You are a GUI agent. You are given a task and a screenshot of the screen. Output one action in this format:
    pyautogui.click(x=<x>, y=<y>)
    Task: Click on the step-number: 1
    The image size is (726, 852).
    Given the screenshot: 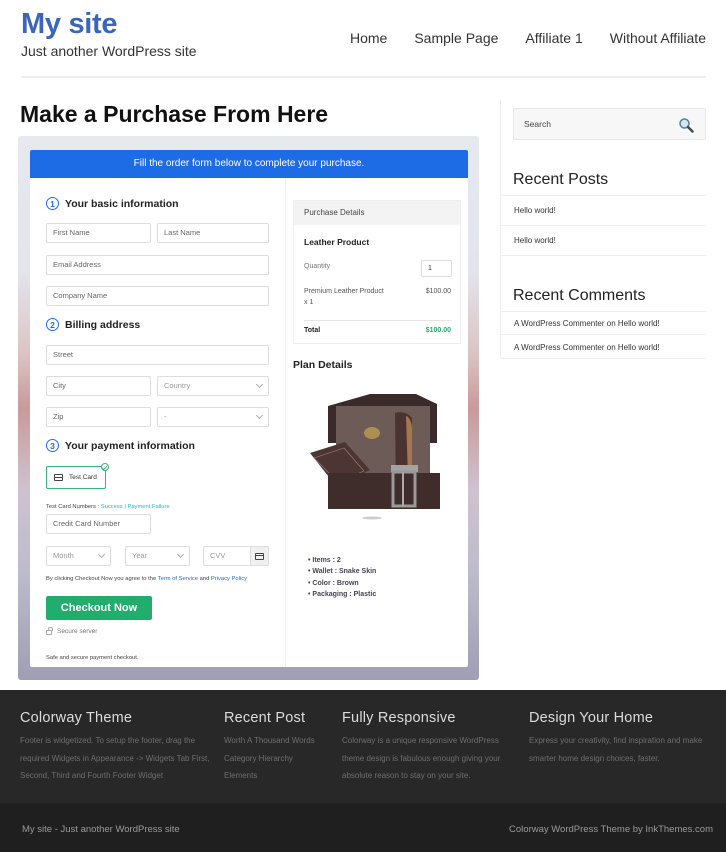 What is the action you would take?
    pyautogui.click(x=52, y=203)
    